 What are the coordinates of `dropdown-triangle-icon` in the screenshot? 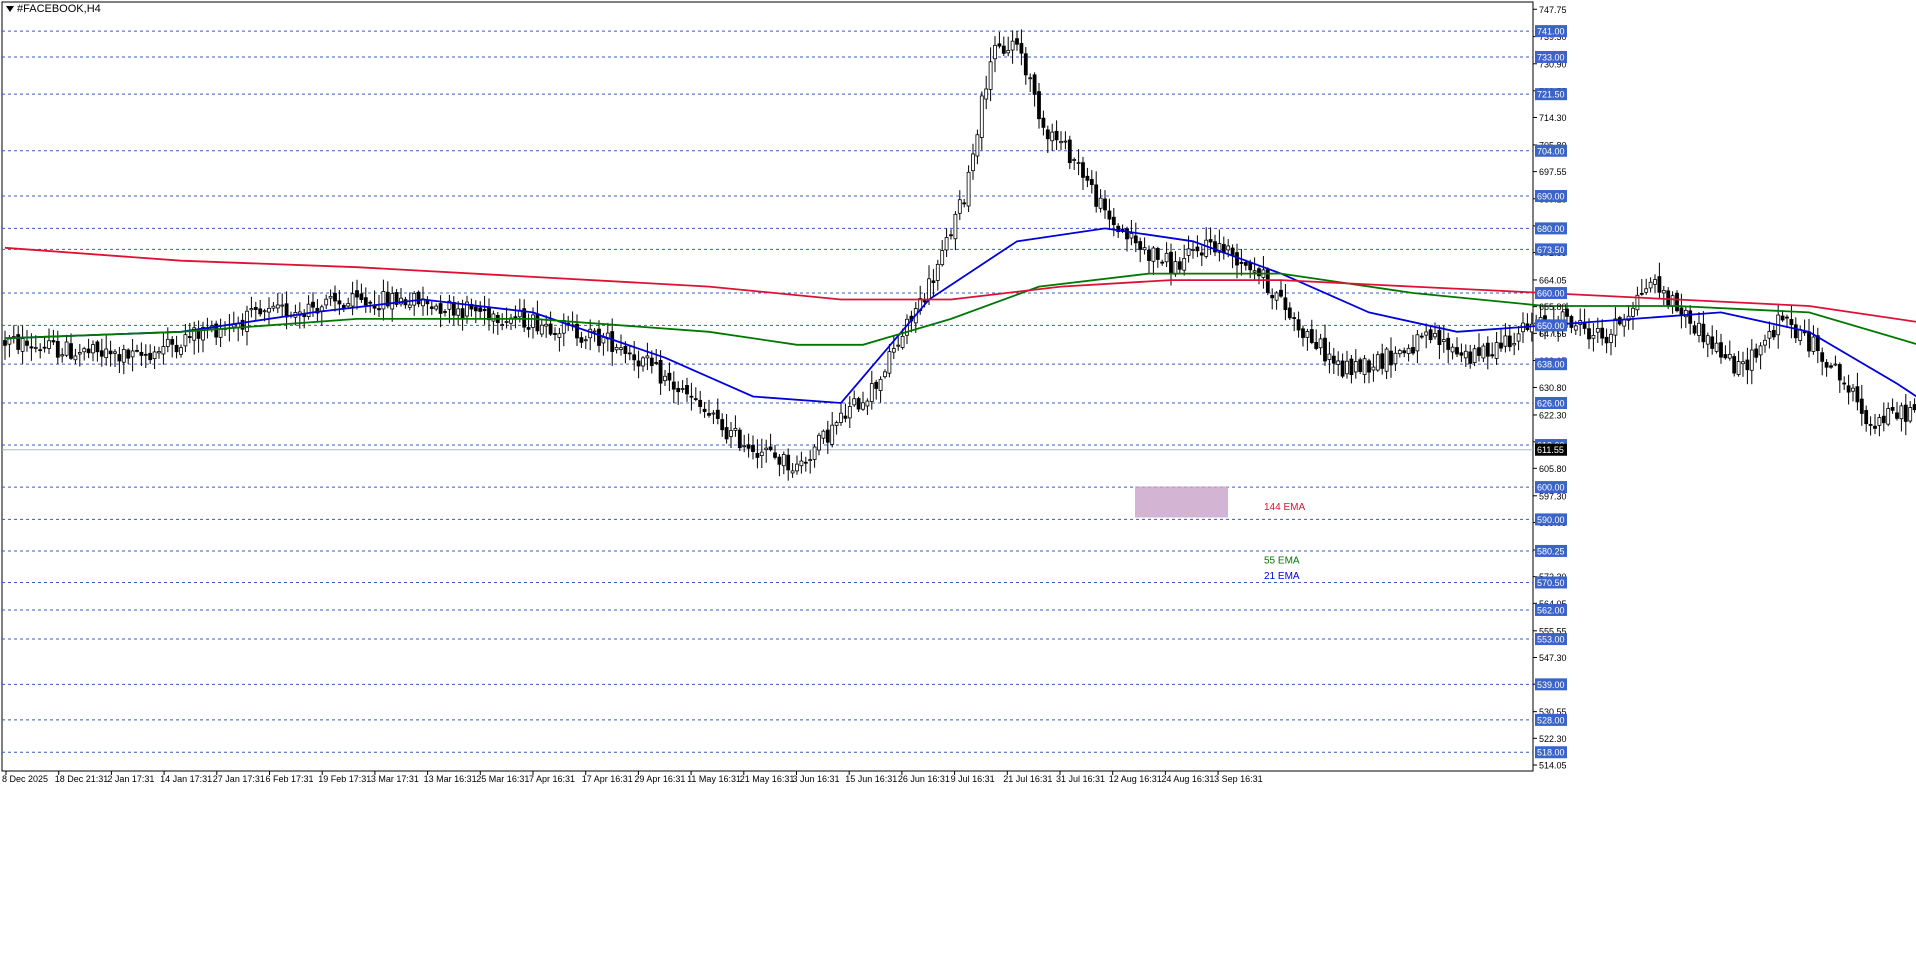 It's located at (10, 9).